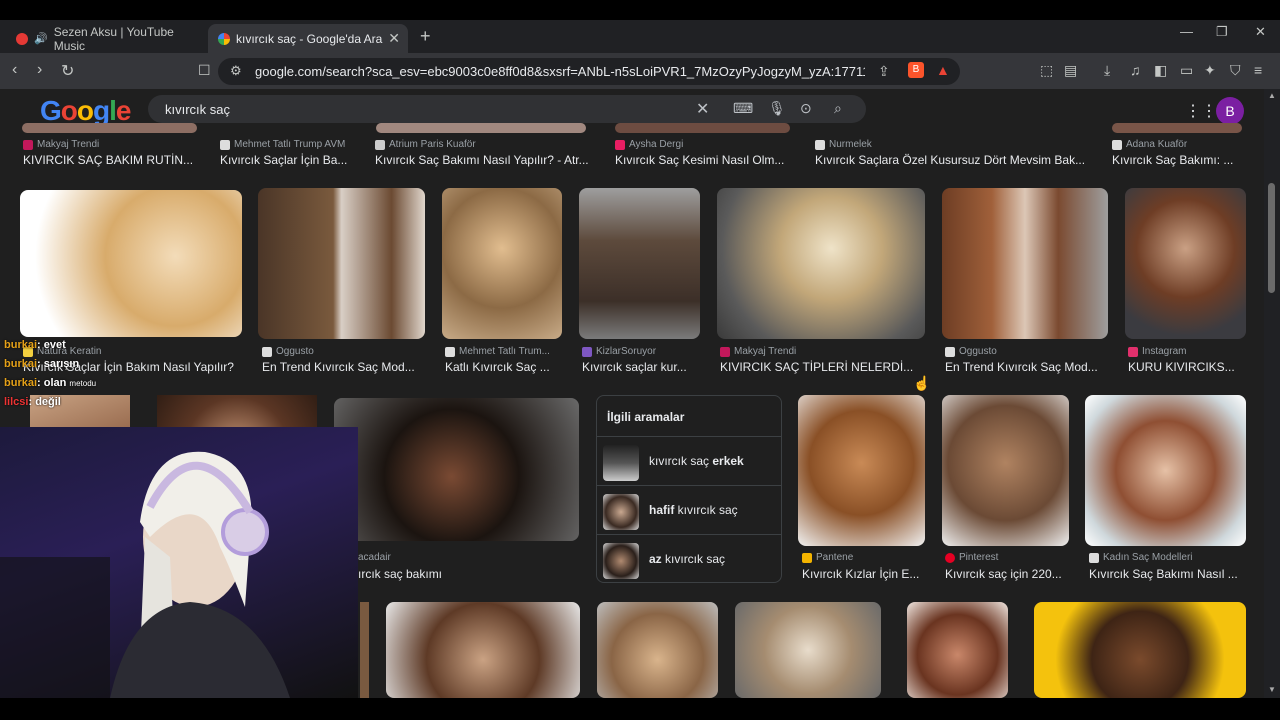 The height and width of the screenshot is (720, 1280). What do you see at coordinates (971, 557) in the screenshot?
I see `result-source: Pinterest` at bounding box center [971, 557].